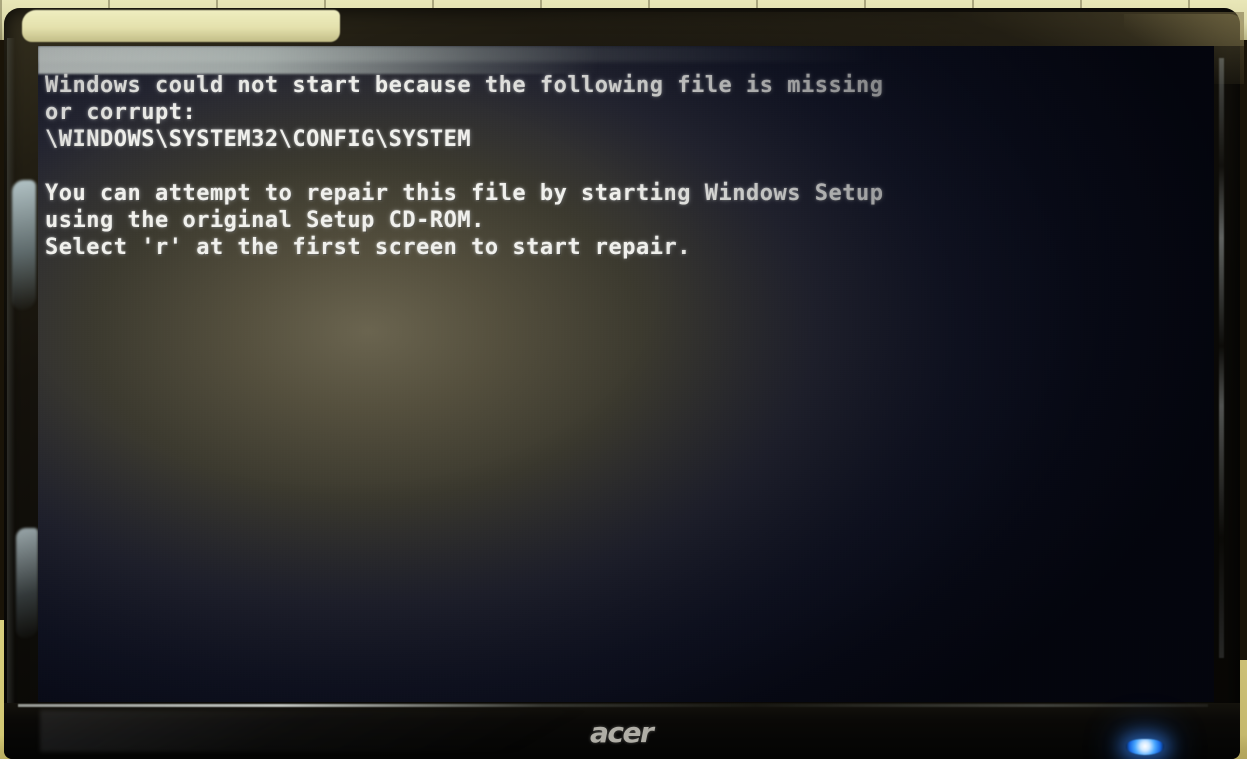 The width and height of the screenshot is (1247, 759). I want to click on bezel-right-highlight, so click(1221, 358).